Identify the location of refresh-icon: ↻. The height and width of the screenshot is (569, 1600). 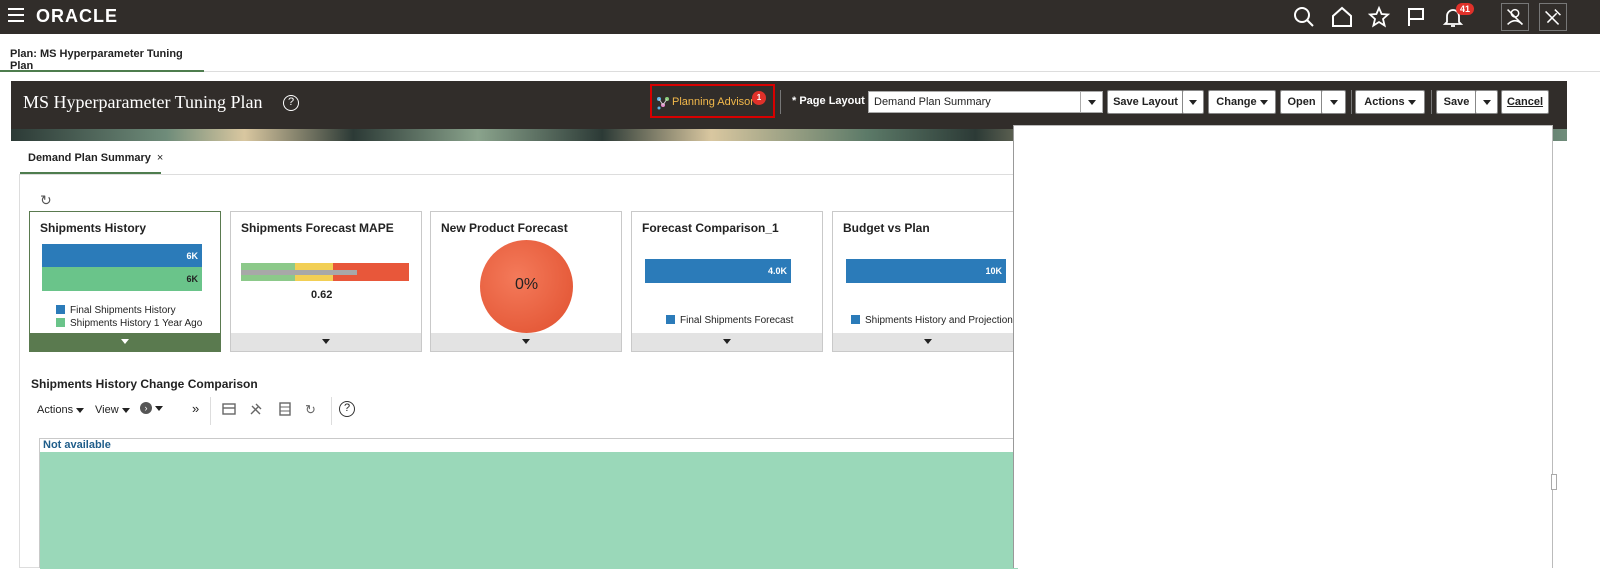
(46, 200).